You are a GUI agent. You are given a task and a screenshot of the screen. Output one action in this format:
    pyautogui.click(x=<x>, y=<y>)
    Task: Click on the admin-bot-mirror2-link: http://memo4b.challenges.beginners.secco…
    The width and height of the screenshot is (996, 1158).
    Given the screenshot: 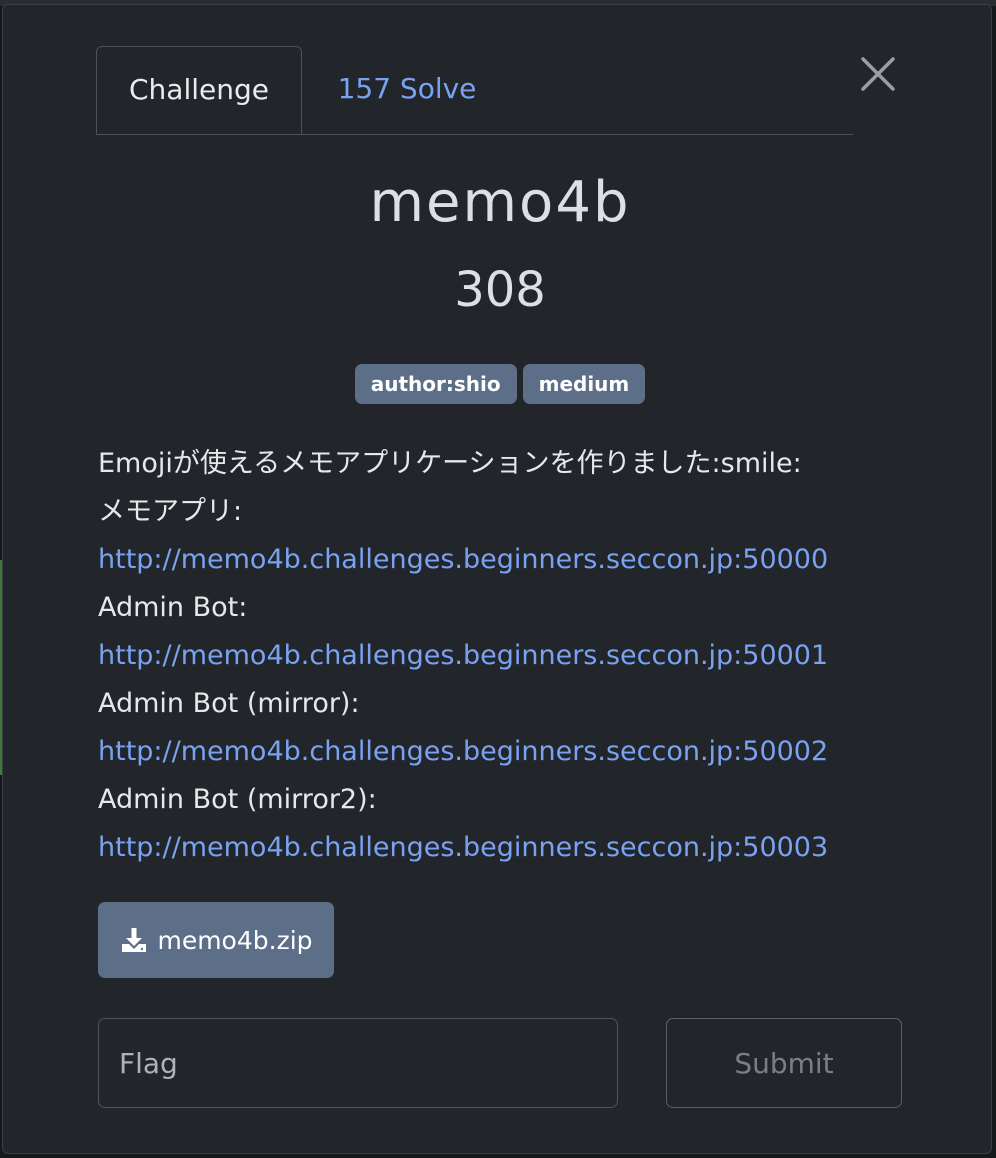 What is the action you would take?
    pyautogui.click(x=463, y=847)
    